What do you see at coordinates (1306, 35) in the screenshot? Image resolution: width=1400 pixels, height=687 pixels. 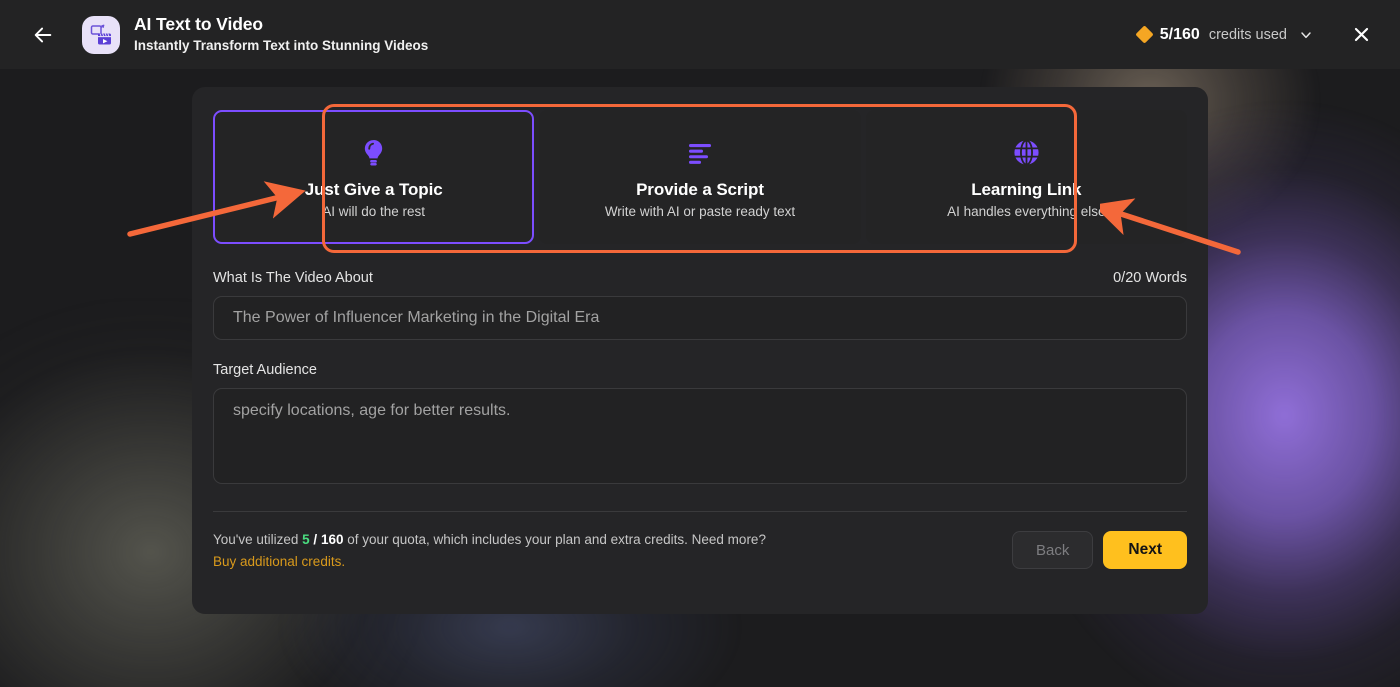 I see `chevron-down-icon` at bounding box center [1306, 35].